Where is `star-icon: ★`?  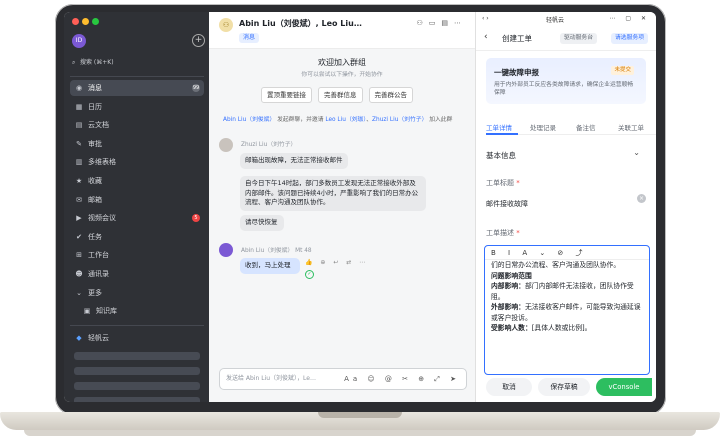
star-icon: ★ is located at coordinates (79, 181).